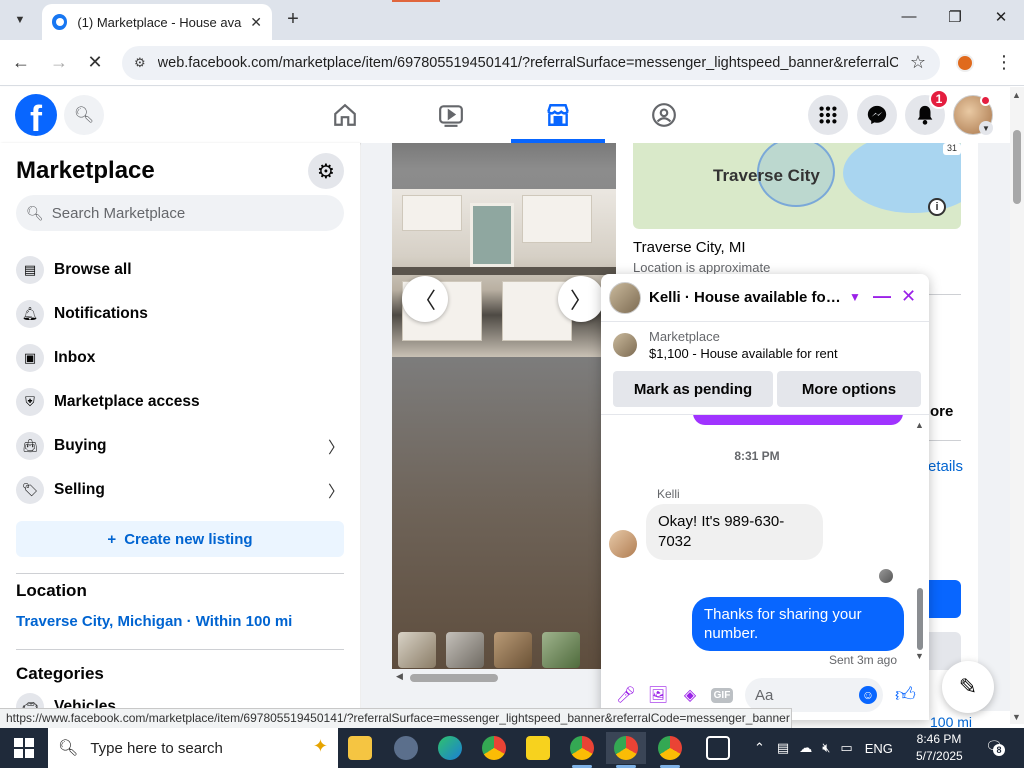 Image resolution: width=1024 pixels, height=768 pixels. What do you see at coordinates (450, 748) in the screenshot?
I see `edge-browser-icon` at bounding box center [450, 748].